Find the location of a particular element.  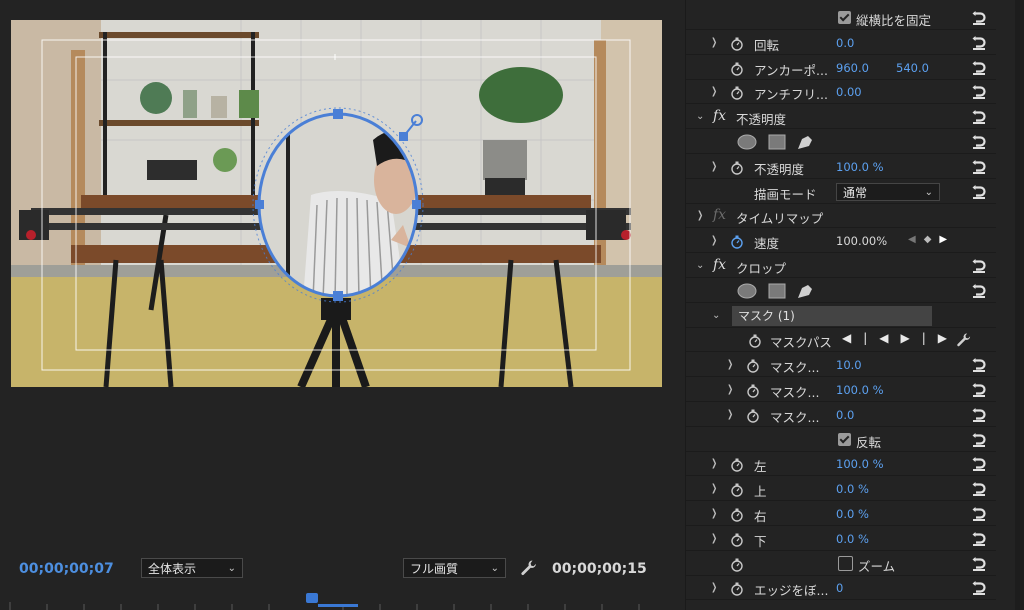

param-value: 0.00 is located at coordinates (849, 92).